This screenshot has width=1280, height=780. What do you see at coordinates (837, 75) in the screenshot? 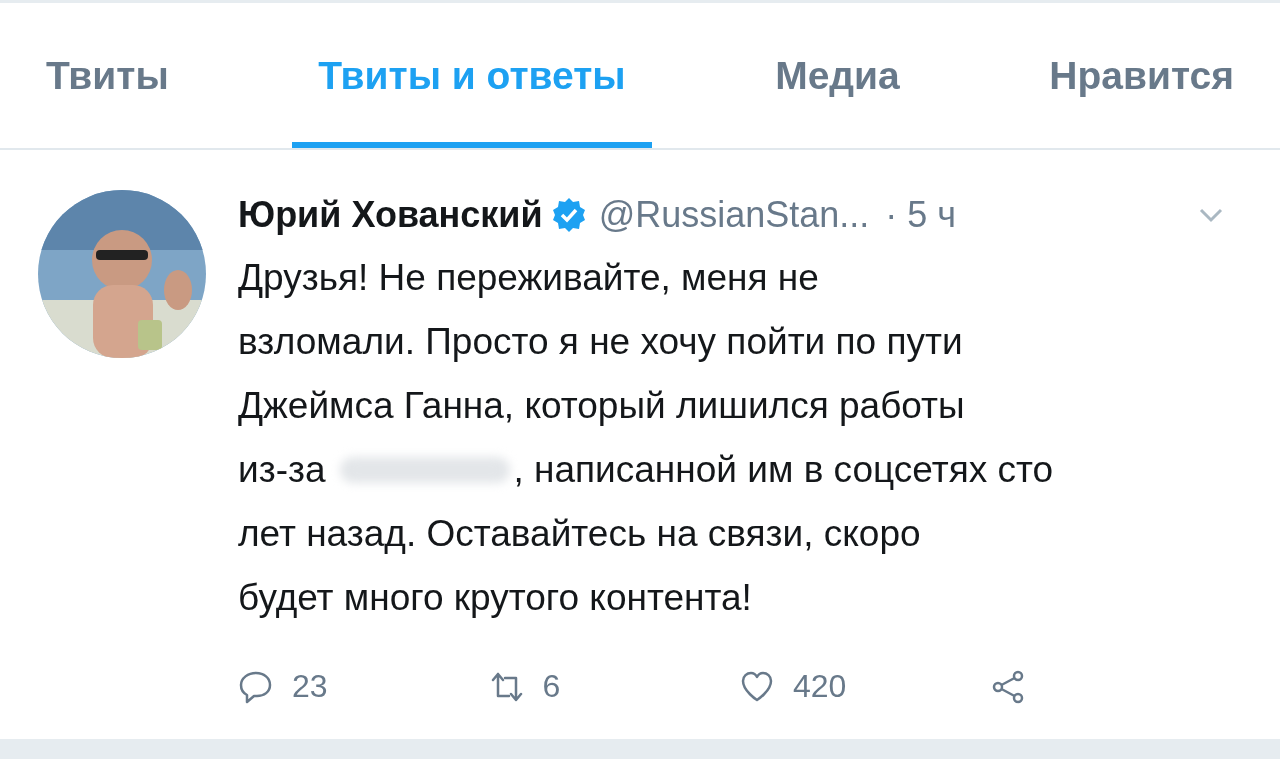
I see `tab: Медиа` at bounding box center [837, 75].